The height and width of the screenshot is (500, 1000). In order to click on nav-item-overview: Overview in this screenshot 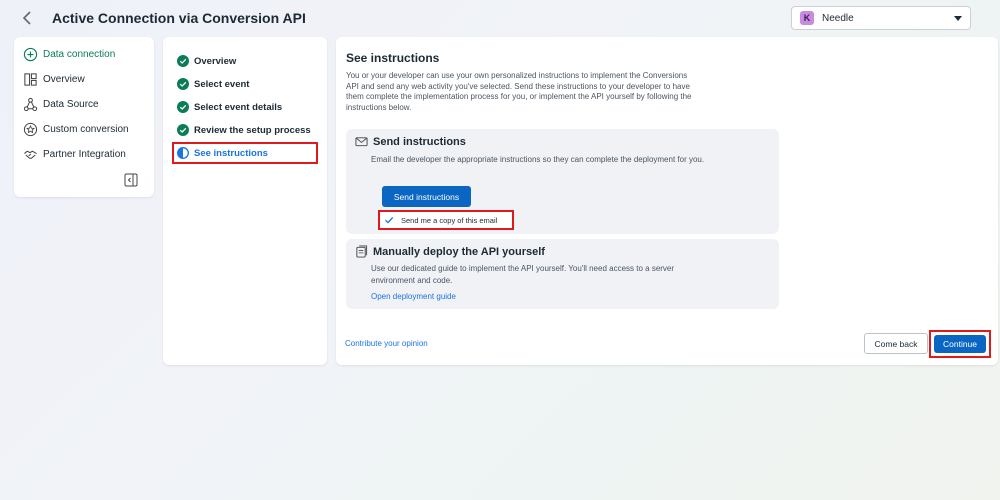, I will do `click(54, 79)`.